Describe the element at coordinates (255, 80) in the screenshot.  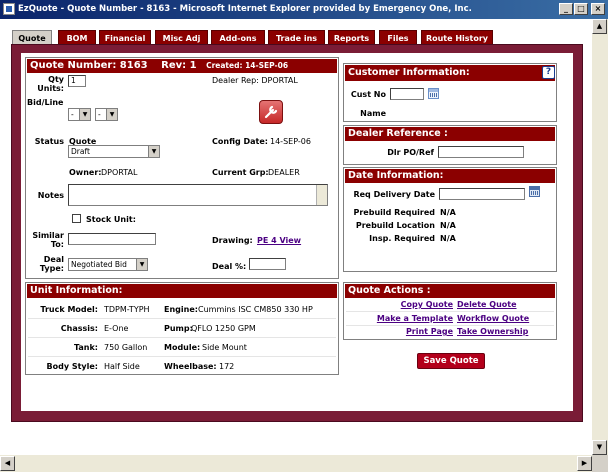
I see `dealer-rep: Dealer Rep: DPORTAL` at that location.